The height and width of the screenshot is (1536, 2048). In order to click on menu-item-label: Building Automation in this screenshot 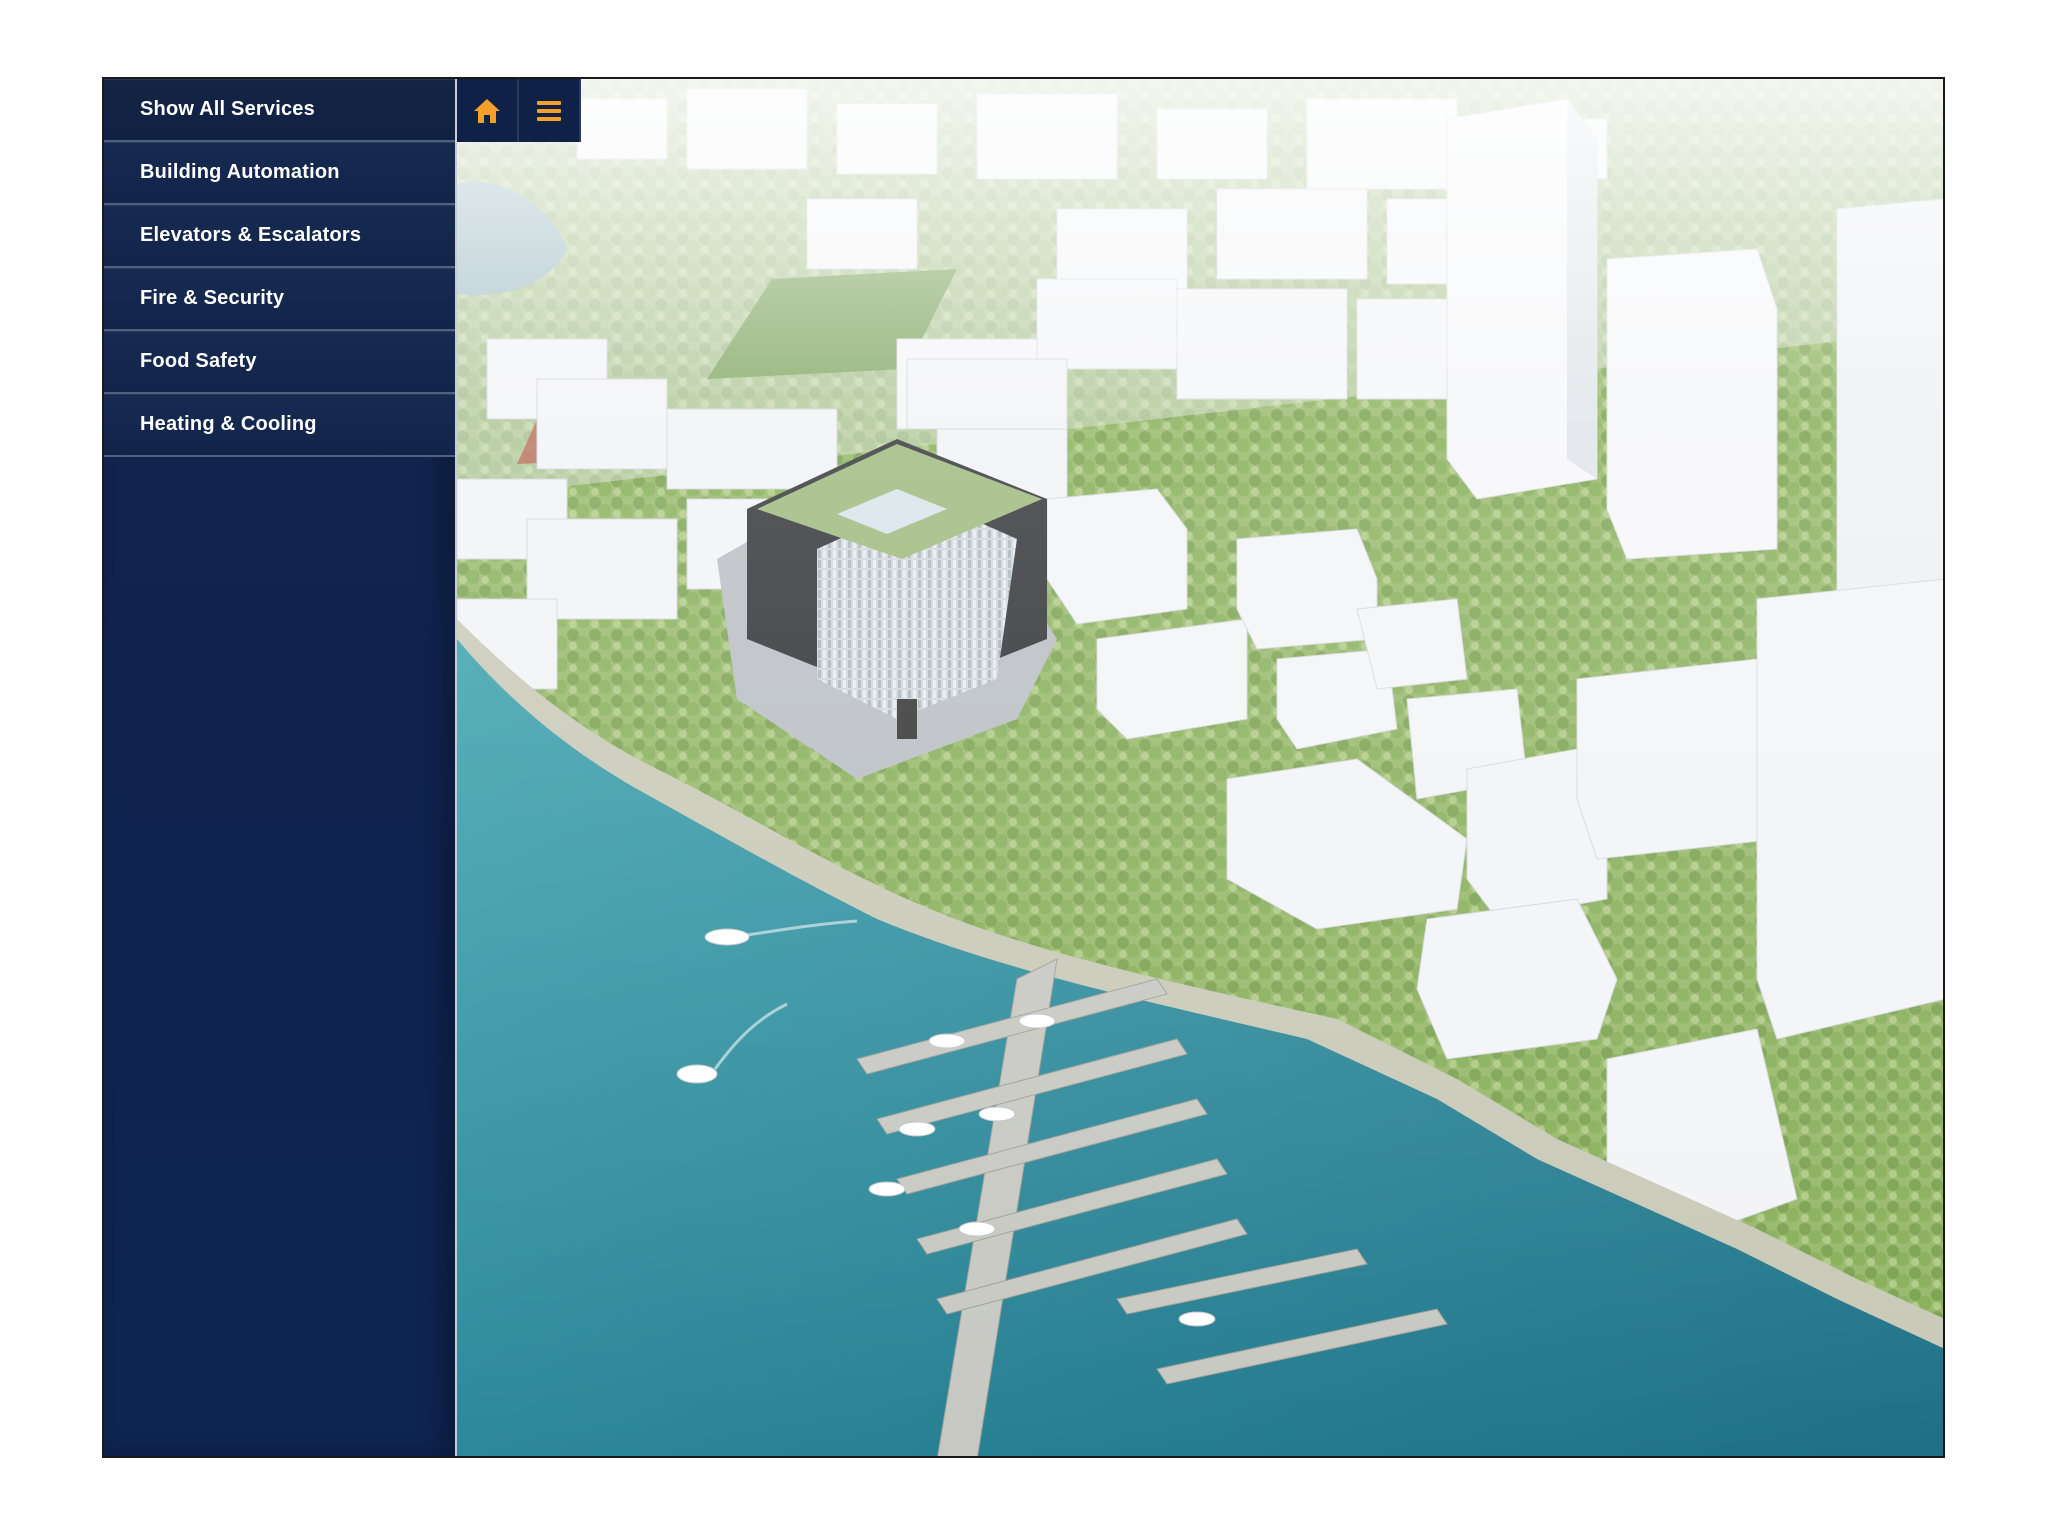, I will do `click(240, 172)`.